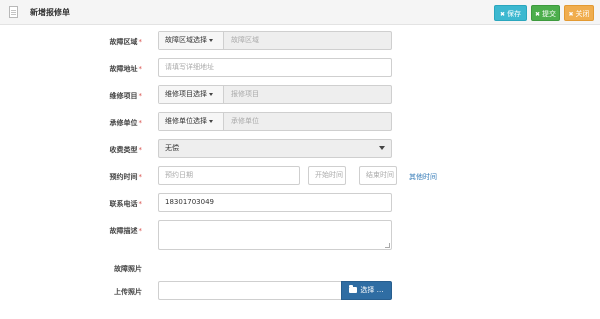  Describe the element at coordinates (327, 175) in the screenshot. I see `appointment-start-input: 开始时间` at that location.